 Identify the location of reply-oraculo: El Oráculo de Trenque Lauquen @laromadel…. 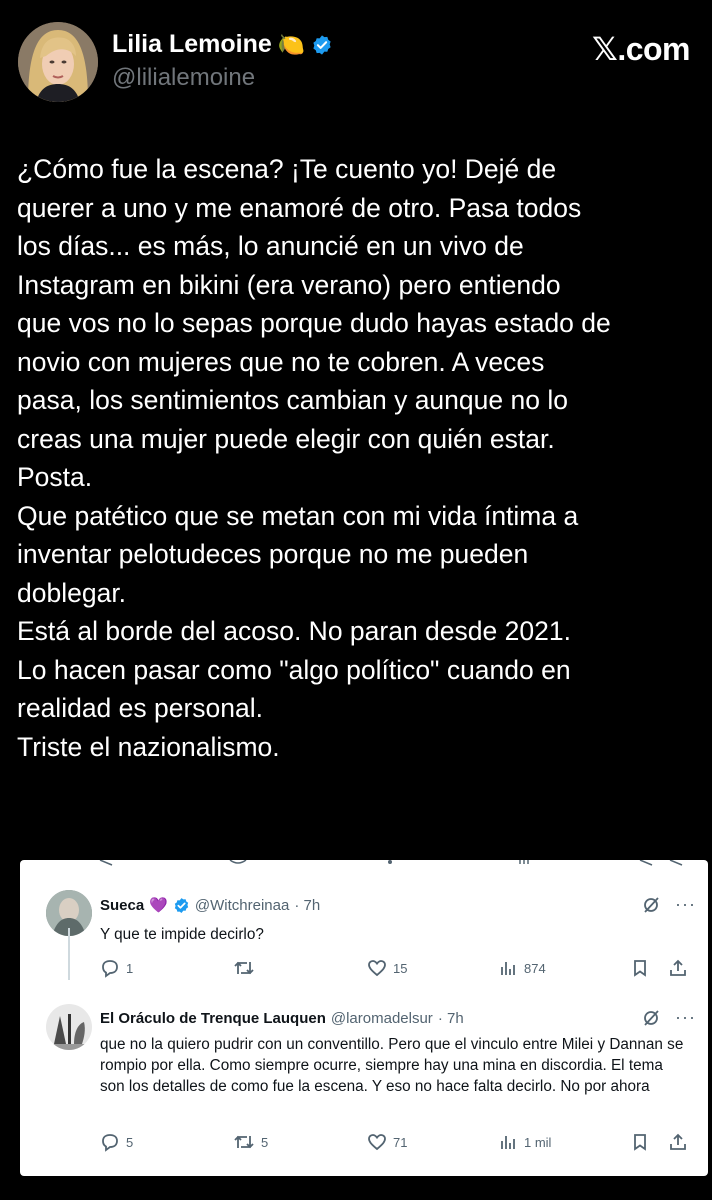
(364, 1083).